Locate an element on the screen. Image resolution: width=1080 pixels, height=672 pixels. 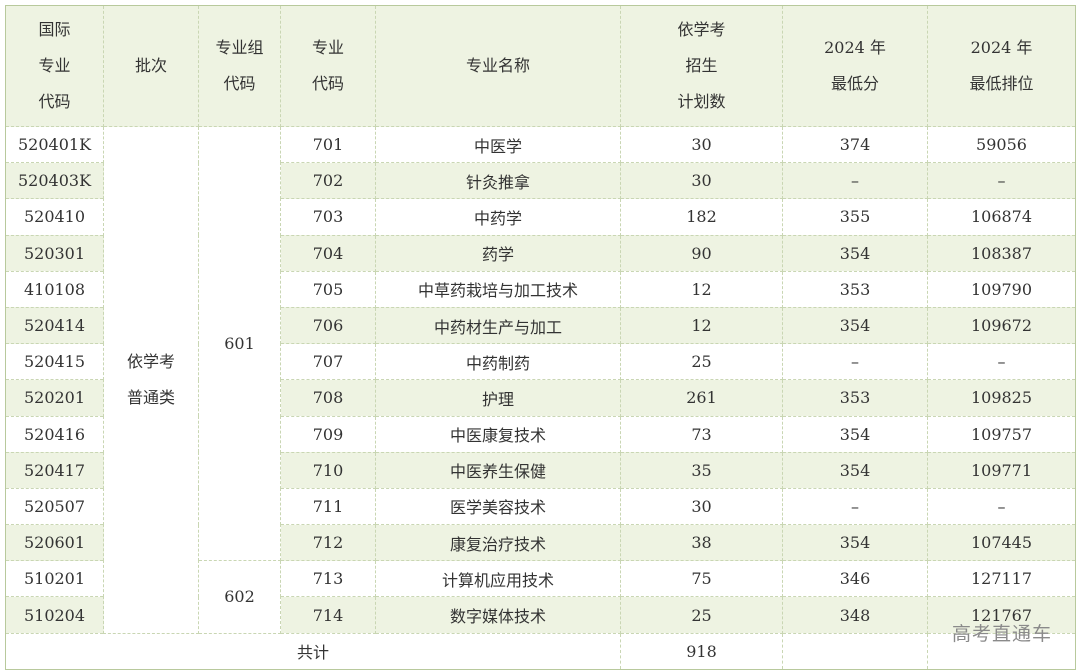
header-plan: 依学考 招生 计划数 is located at coordinates (701, 66).